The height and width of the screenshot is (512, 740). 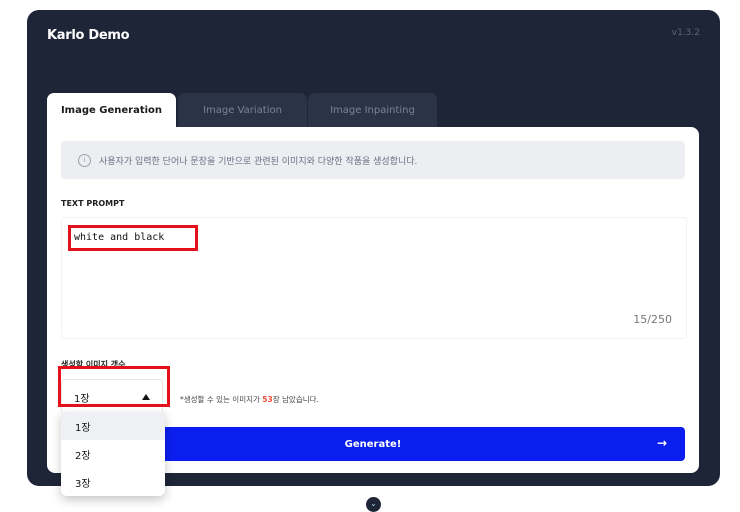 I want to click on image-count-value: 1장, so click(x=82, y=399).